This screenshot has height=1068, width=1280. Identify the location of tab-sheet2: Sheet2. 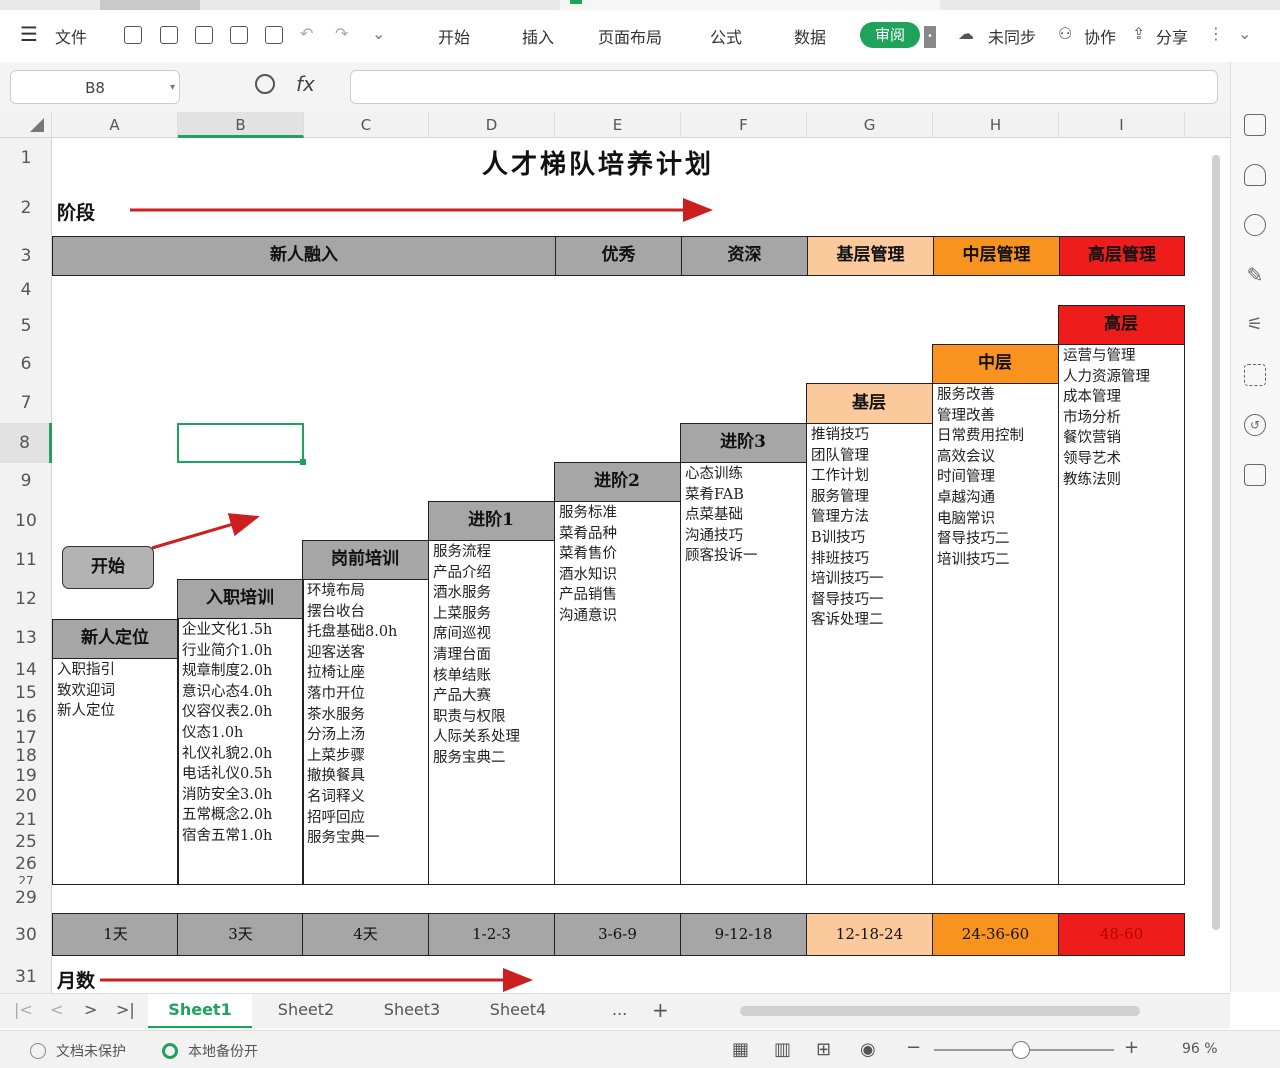
(306, 1011).